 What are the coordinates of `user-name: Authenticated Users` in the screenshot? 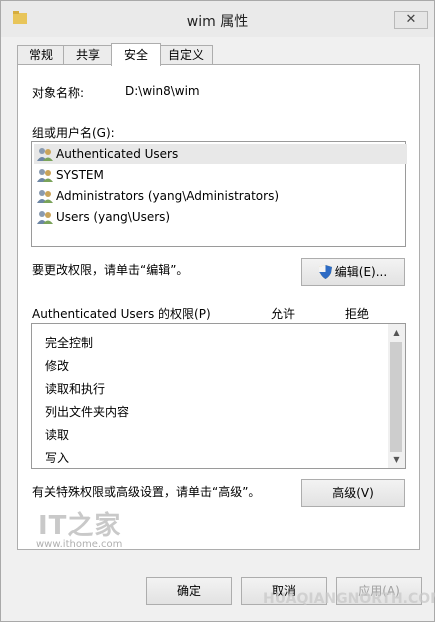 It's located at (117, 154).